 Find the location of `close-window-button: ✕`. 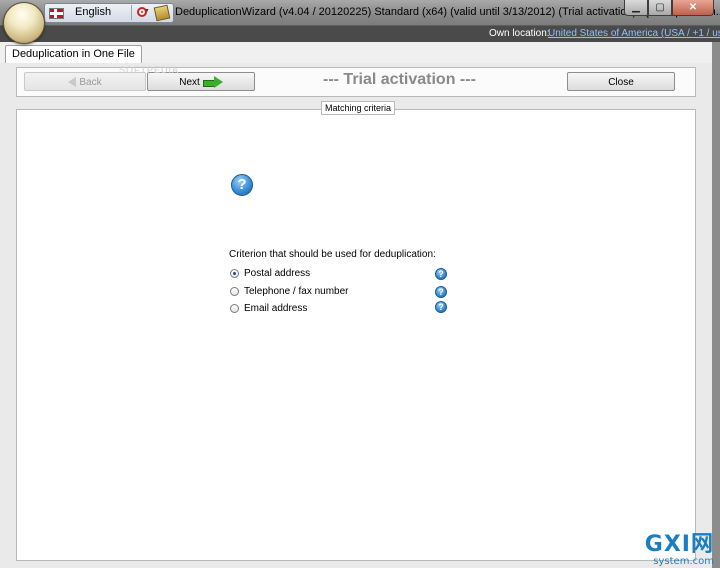

close-window-button: ✕ is located at coordinates (693, 8).